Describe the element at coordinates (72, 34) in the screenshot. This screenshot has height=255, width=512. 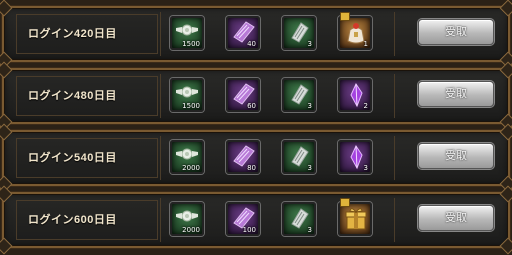
I see `login-day-label: ログイン420日目` at that location.